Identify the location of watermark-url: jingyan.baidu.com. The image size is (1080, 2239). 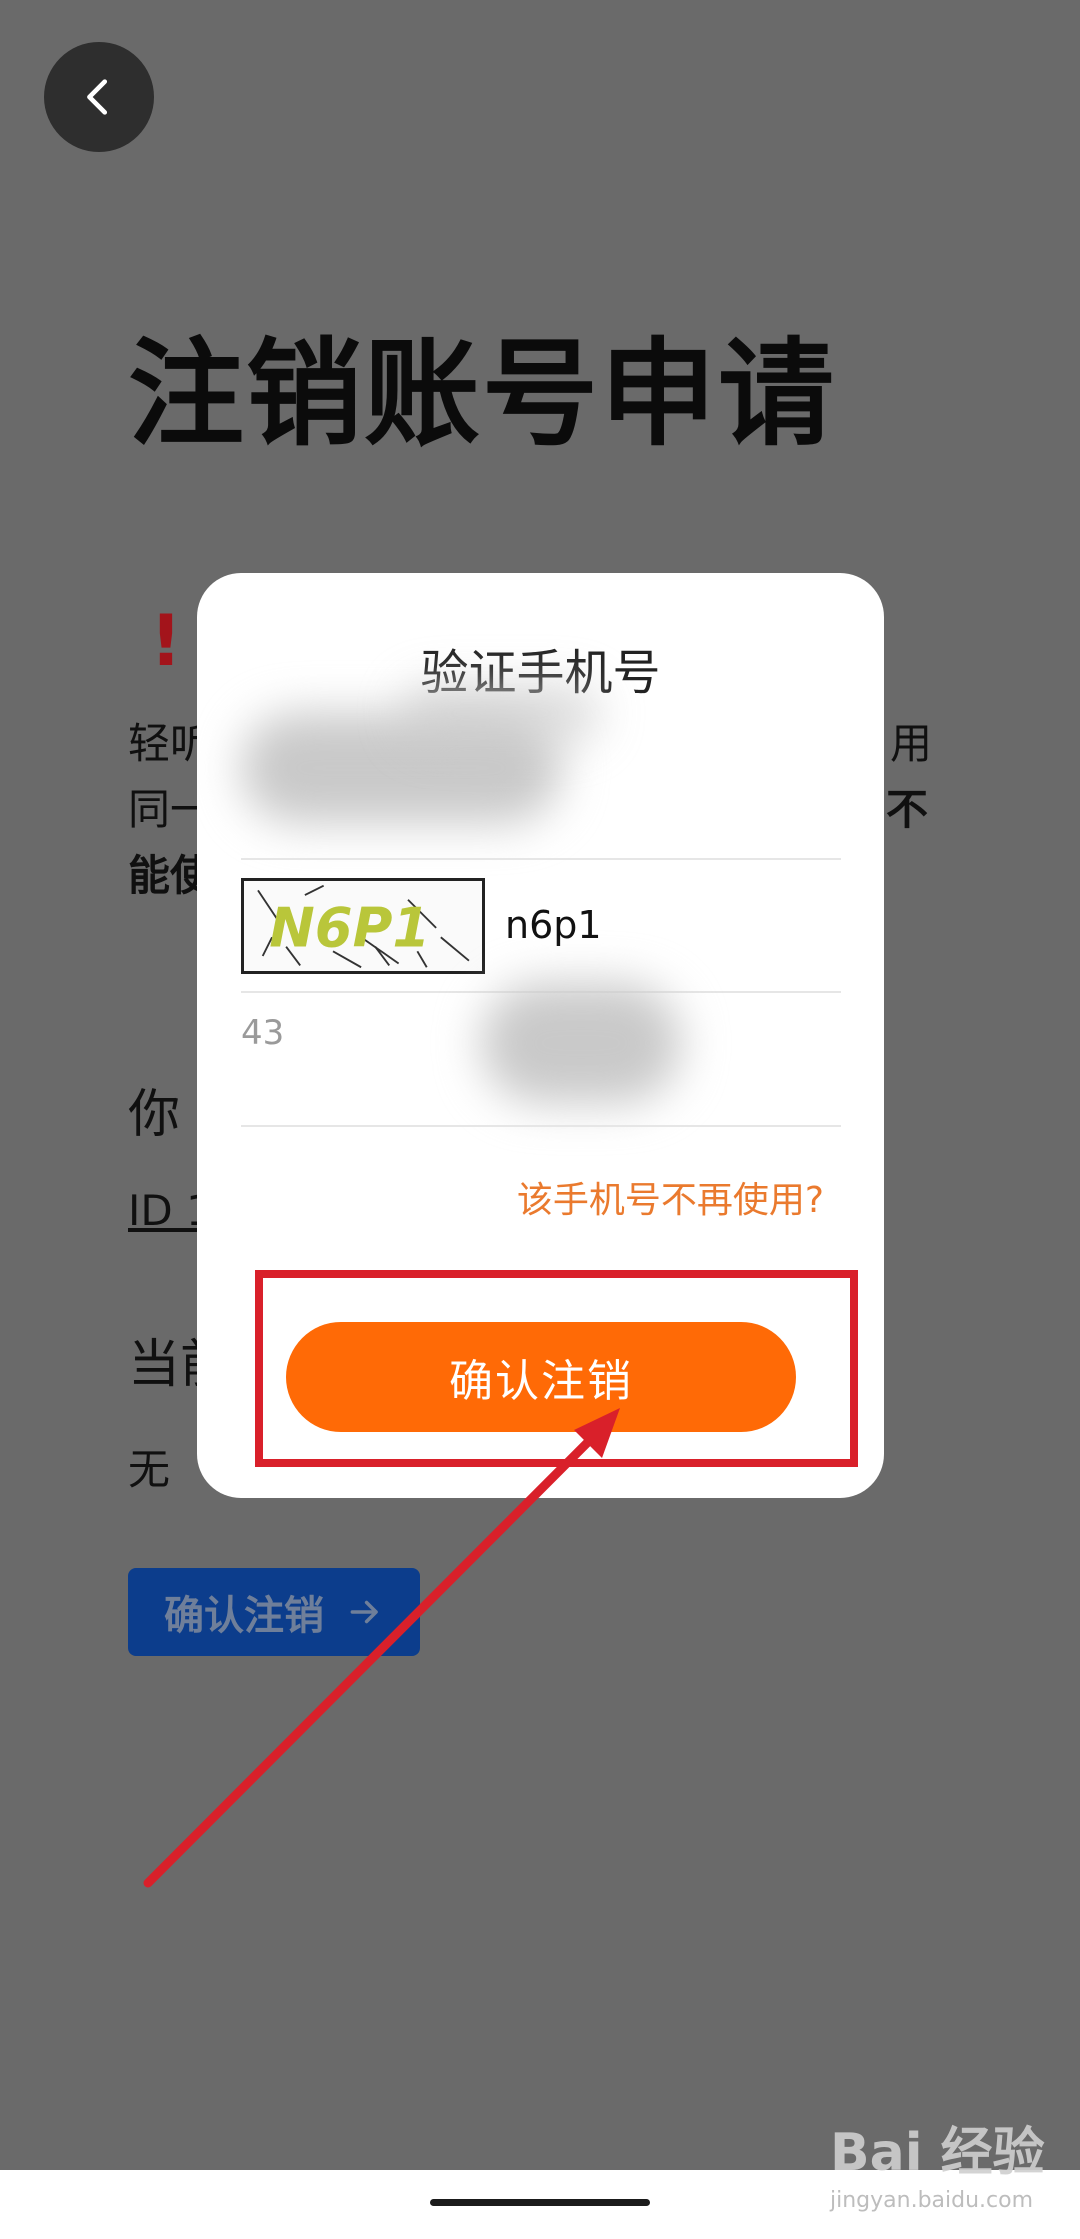
(932, 2200).